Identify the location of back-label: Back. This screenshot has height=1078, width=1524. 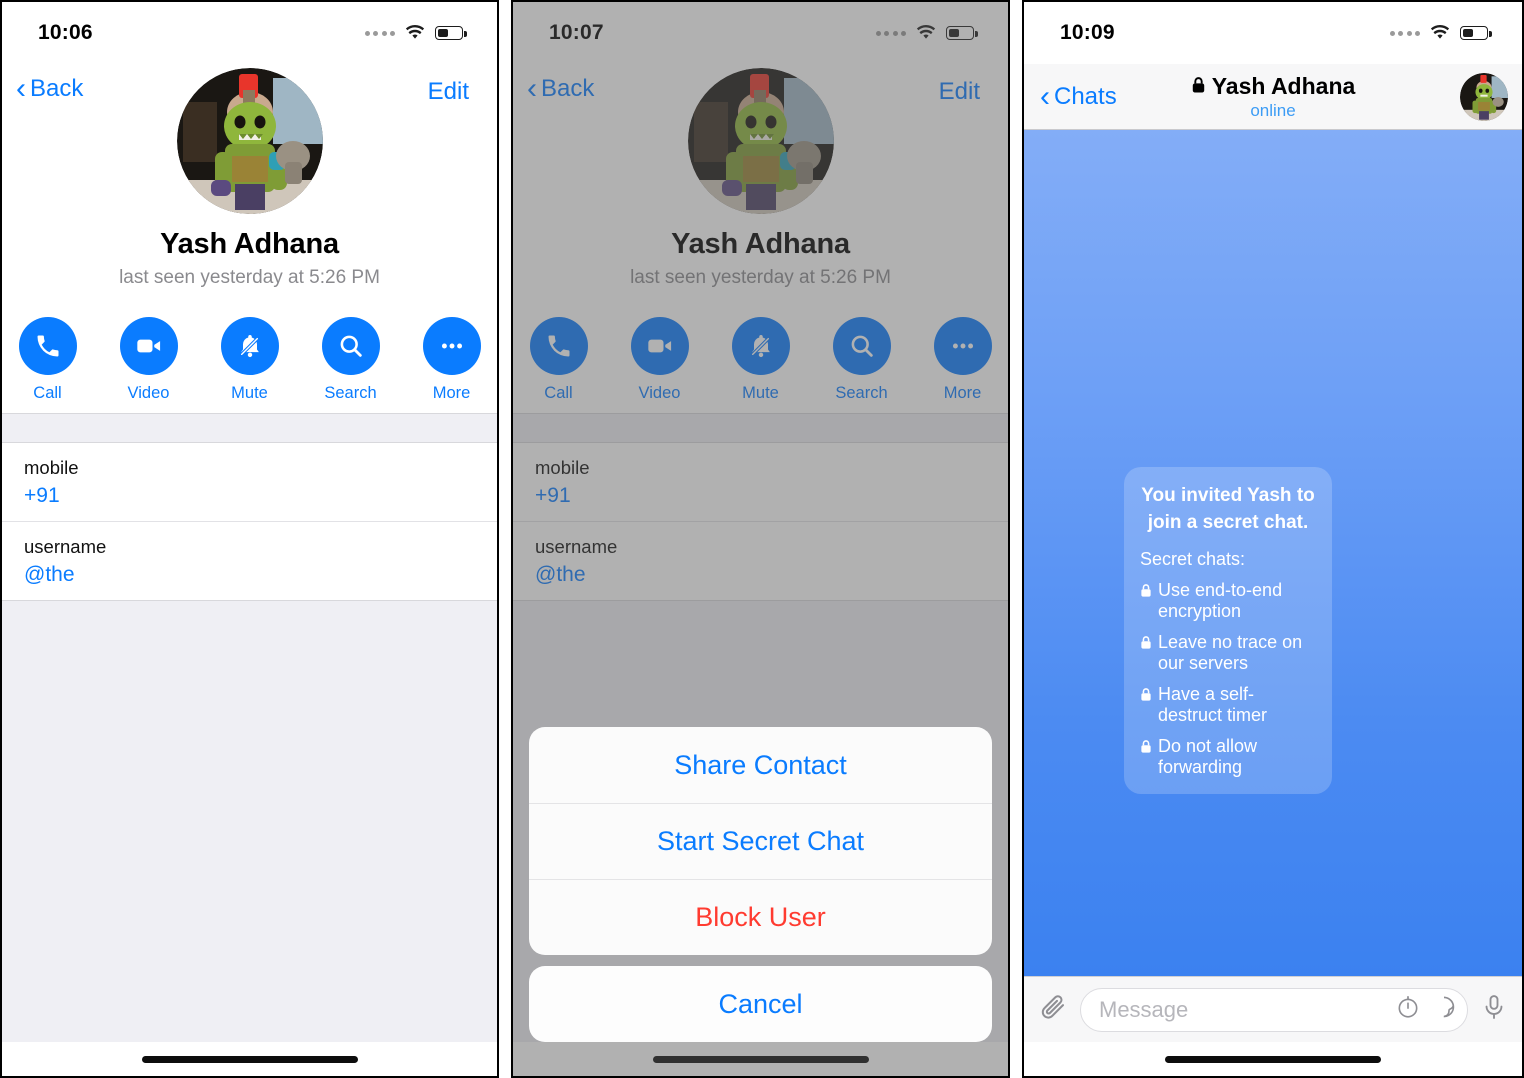
(57, 88).